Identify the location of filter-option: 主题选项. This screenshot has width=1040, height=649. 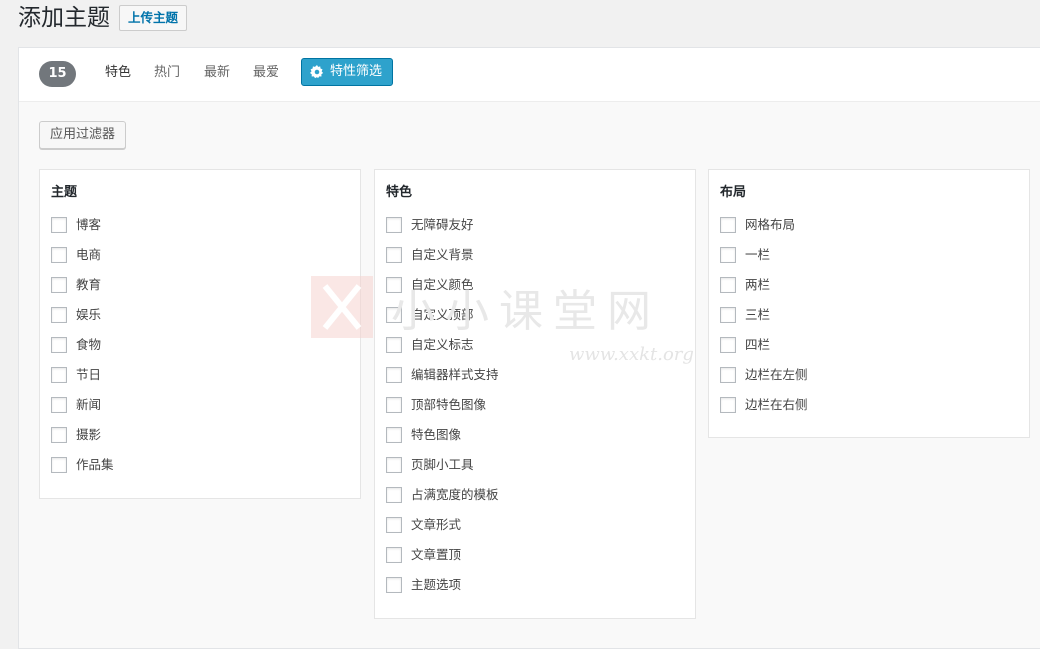
(442, 592).